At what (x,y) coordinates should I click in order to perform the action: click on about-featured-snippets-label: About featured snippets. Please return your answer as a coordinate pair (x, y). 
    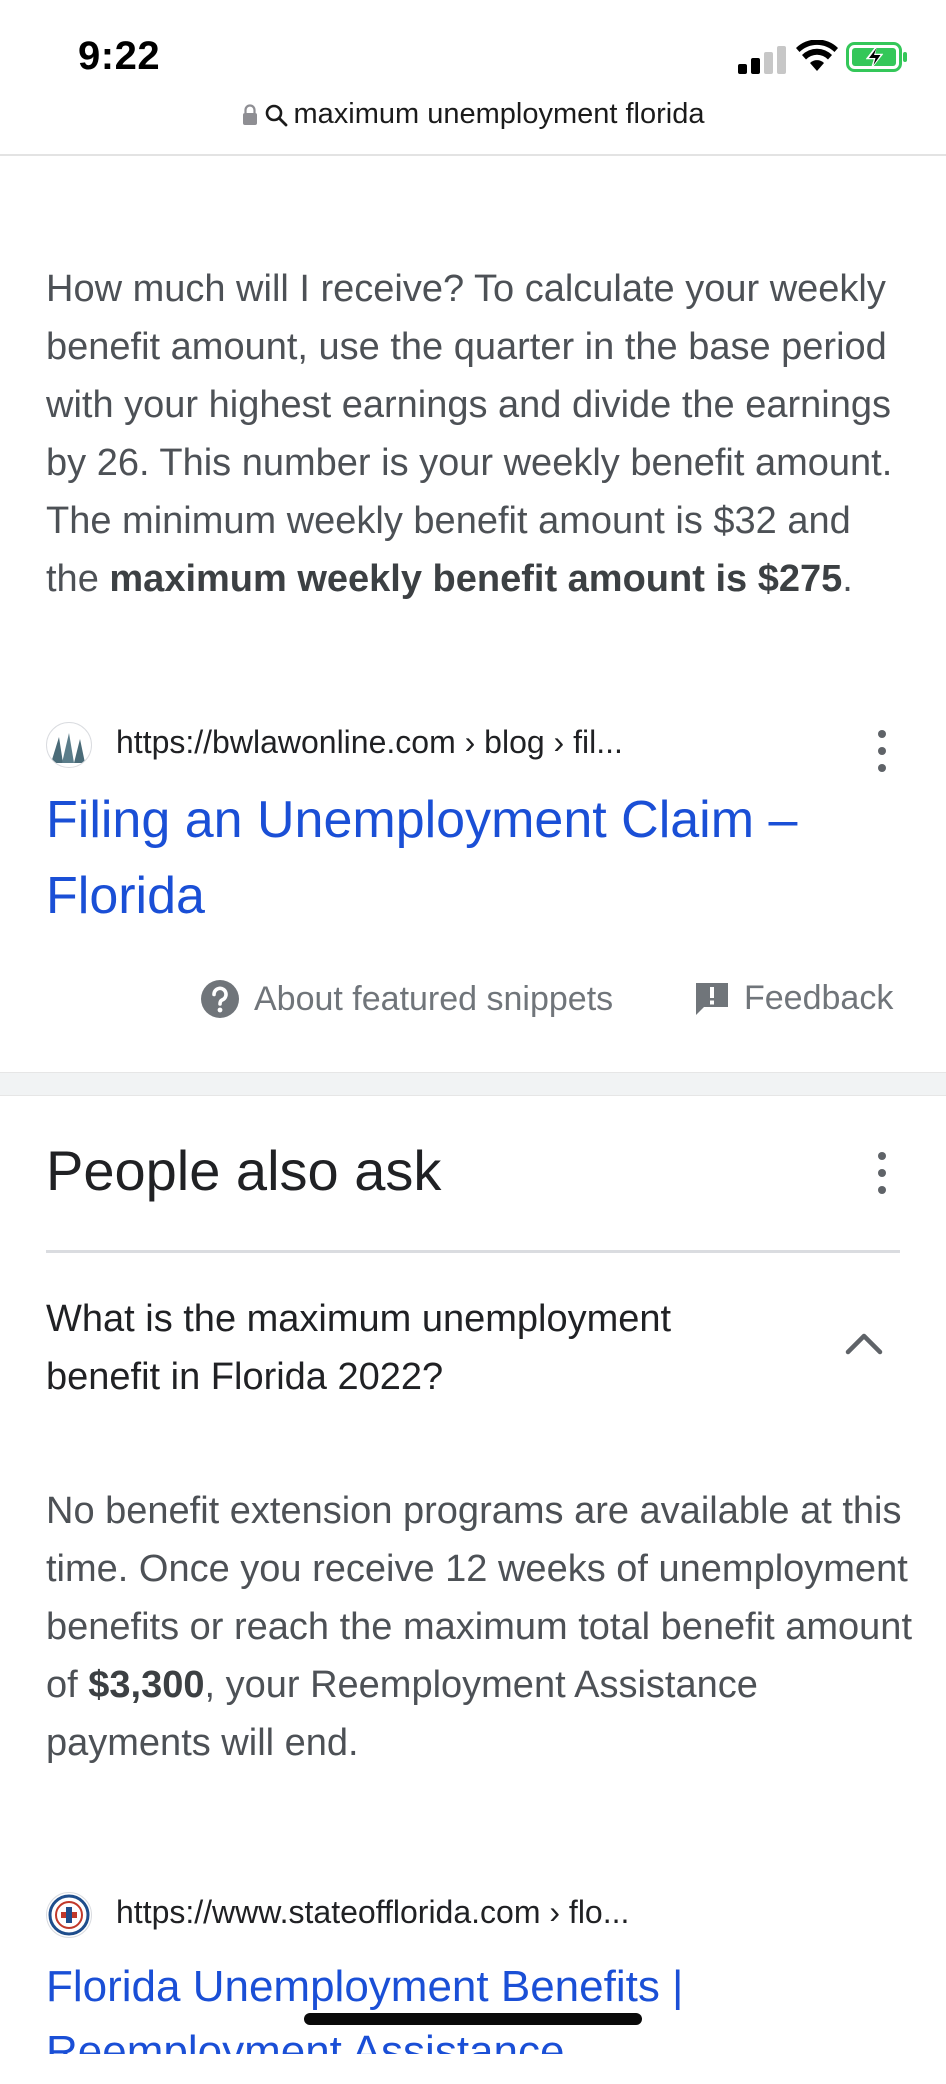
    Looking at the image, I should click on (434, 998).